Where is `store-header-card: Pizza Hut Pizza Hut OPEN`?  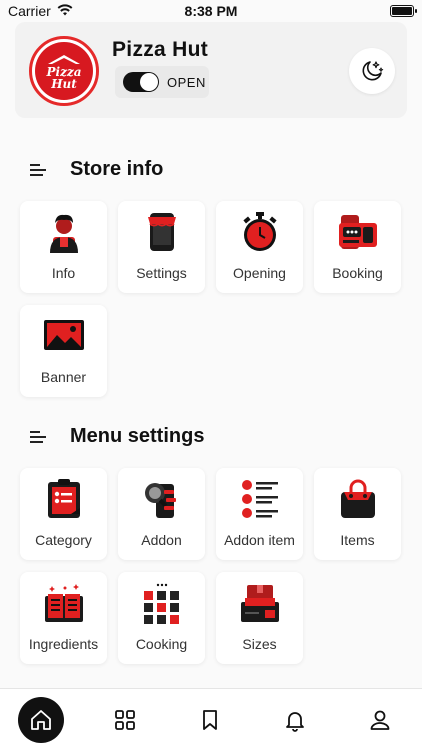
store-header-card: Pizza Hut Pizza Hut OPEN is located at coordinates (211, 70).